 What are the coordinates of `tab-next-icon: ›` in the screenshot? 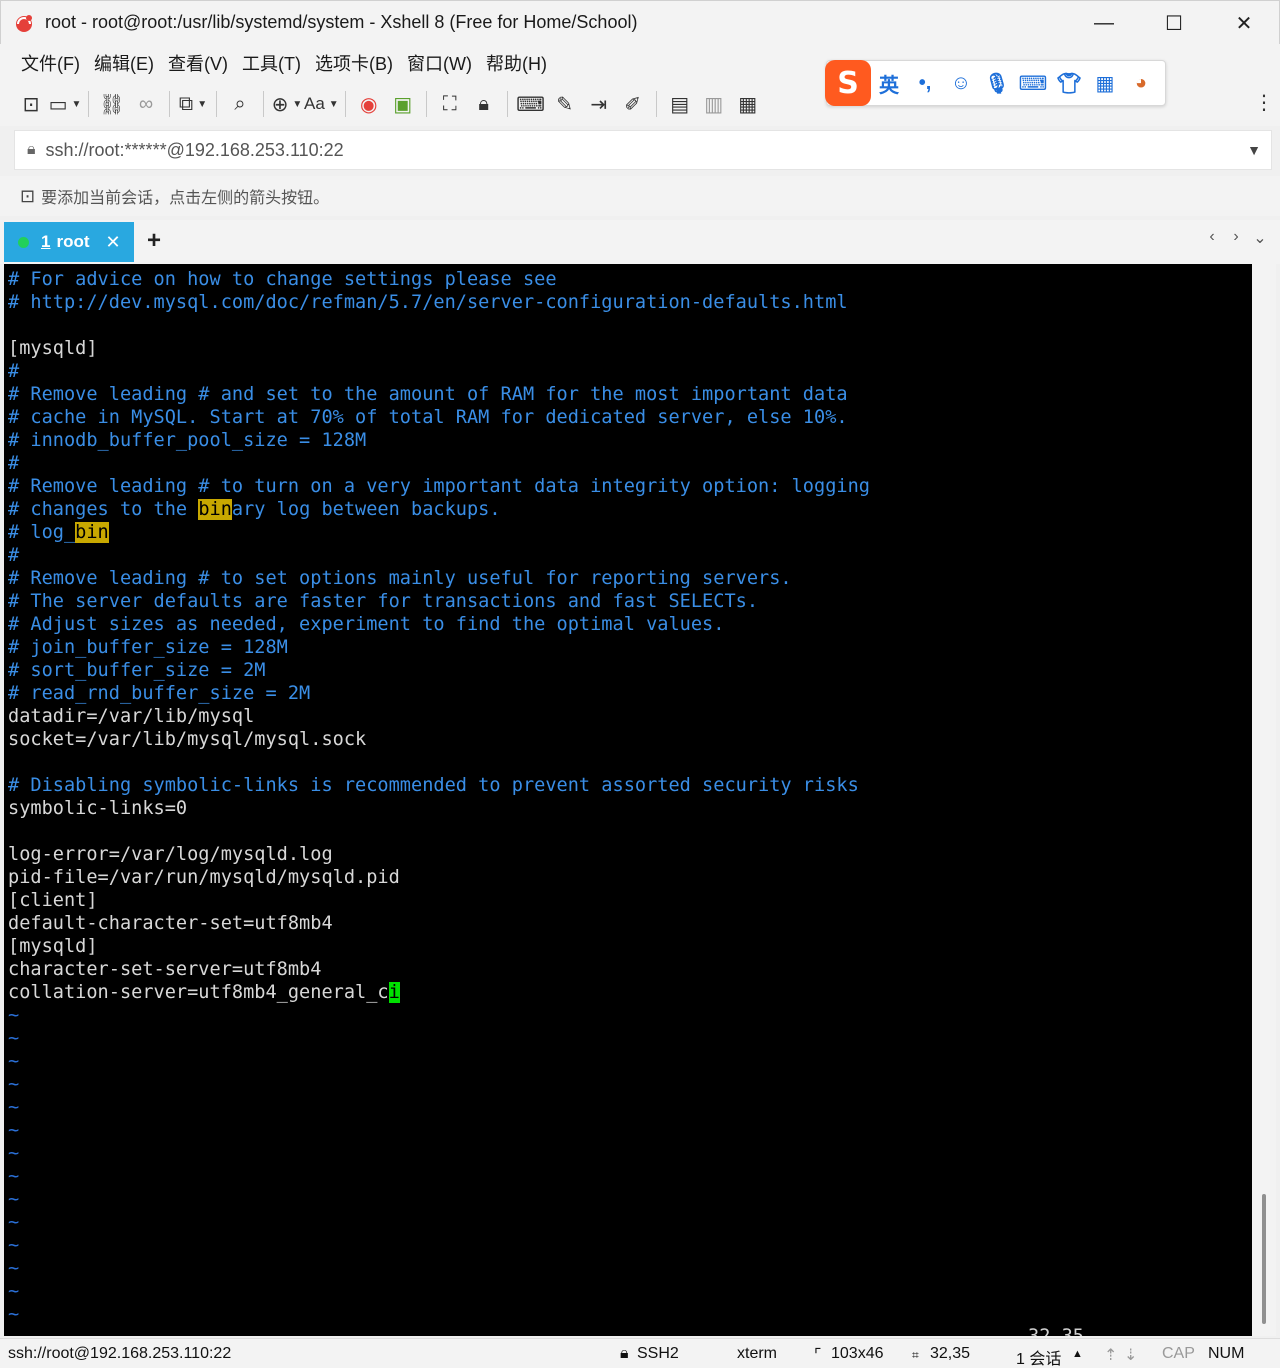 It's located at (1236, 238).